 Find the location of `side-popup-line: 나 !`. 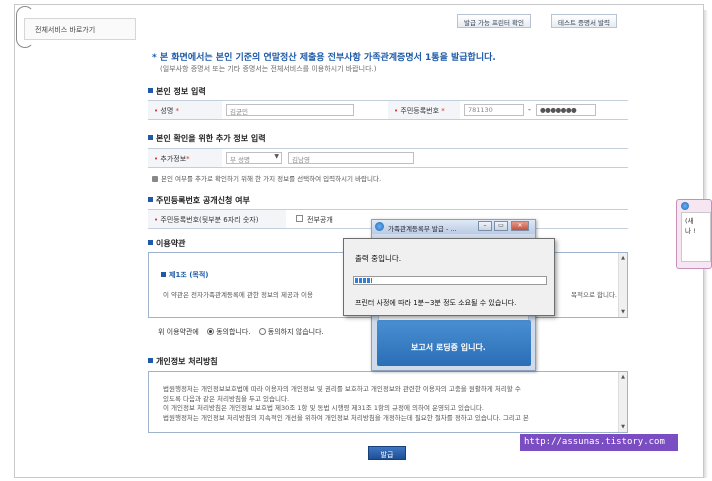

side-popup-line: 나 ! is located at coordinates (690, 231).